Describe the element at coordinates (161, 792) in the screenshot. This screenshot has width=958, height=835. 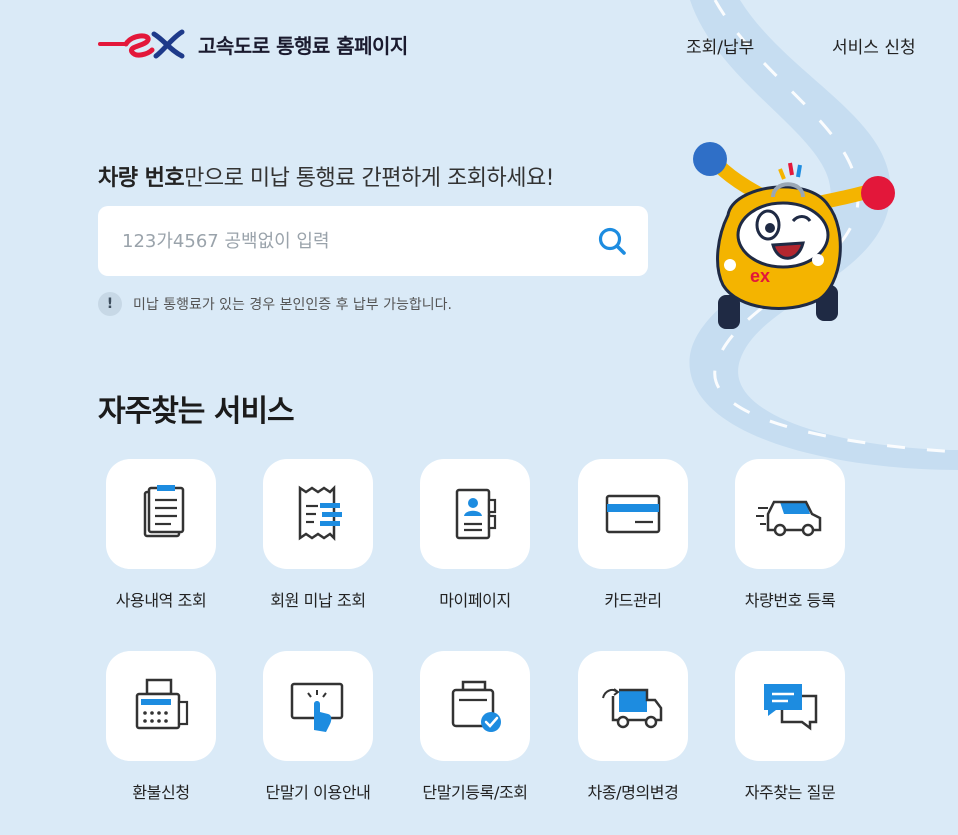
I see `service-label: 환불신청` at that location.